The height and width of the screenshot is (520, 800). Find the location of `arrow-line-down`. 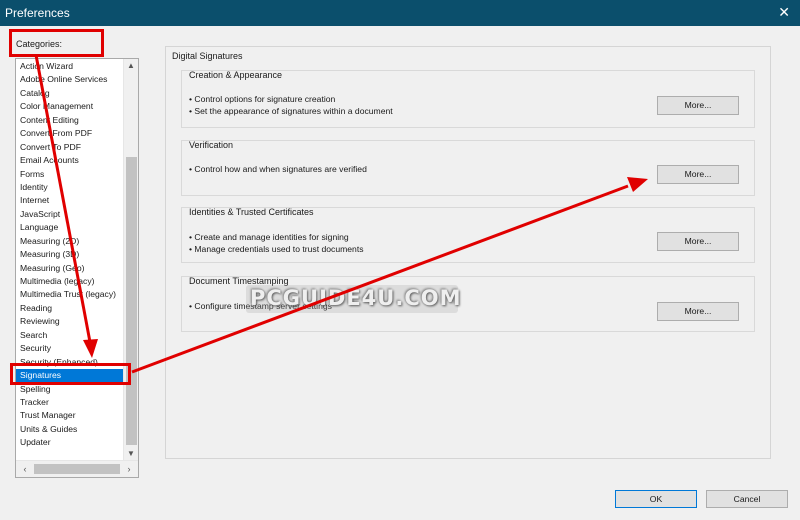

arrow-line-down is located at coordinates (63, 198).